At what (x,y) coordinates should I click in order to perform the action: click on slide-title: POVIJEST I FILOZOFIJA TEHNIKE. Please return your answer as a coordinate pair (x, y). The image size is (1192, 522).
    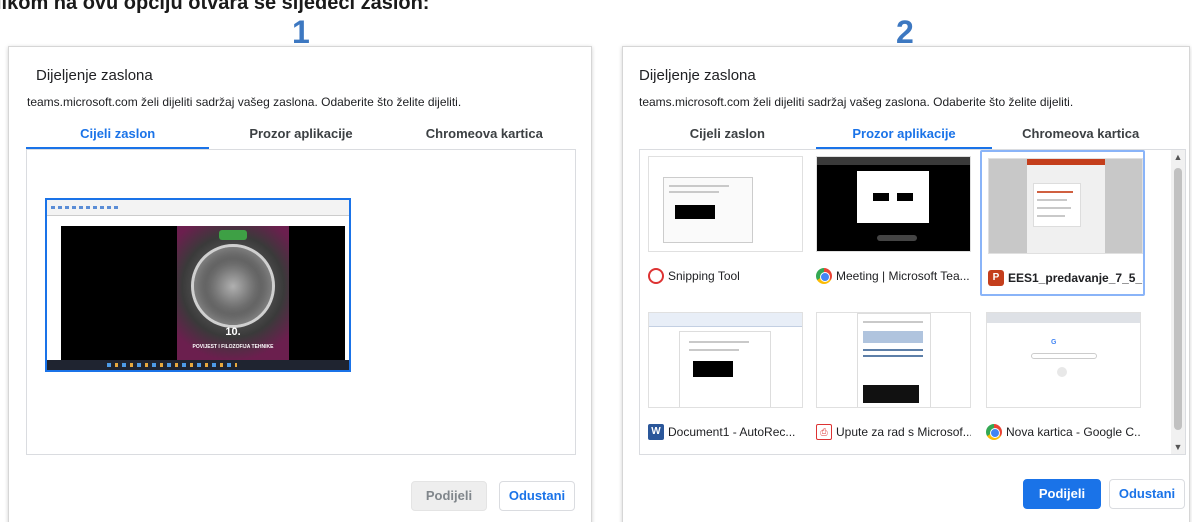
    Looking at the image, I should click on (233, 347).